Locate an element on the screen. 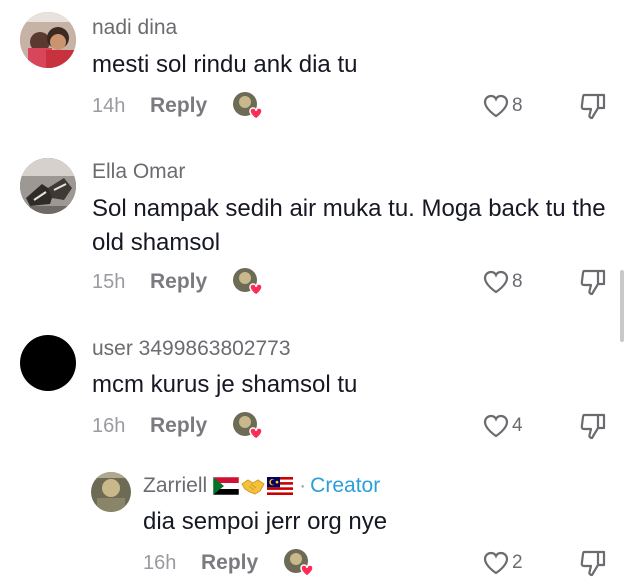 This screenshot has width=630, height=586. scrollbar is located at coordinates (622, 306).